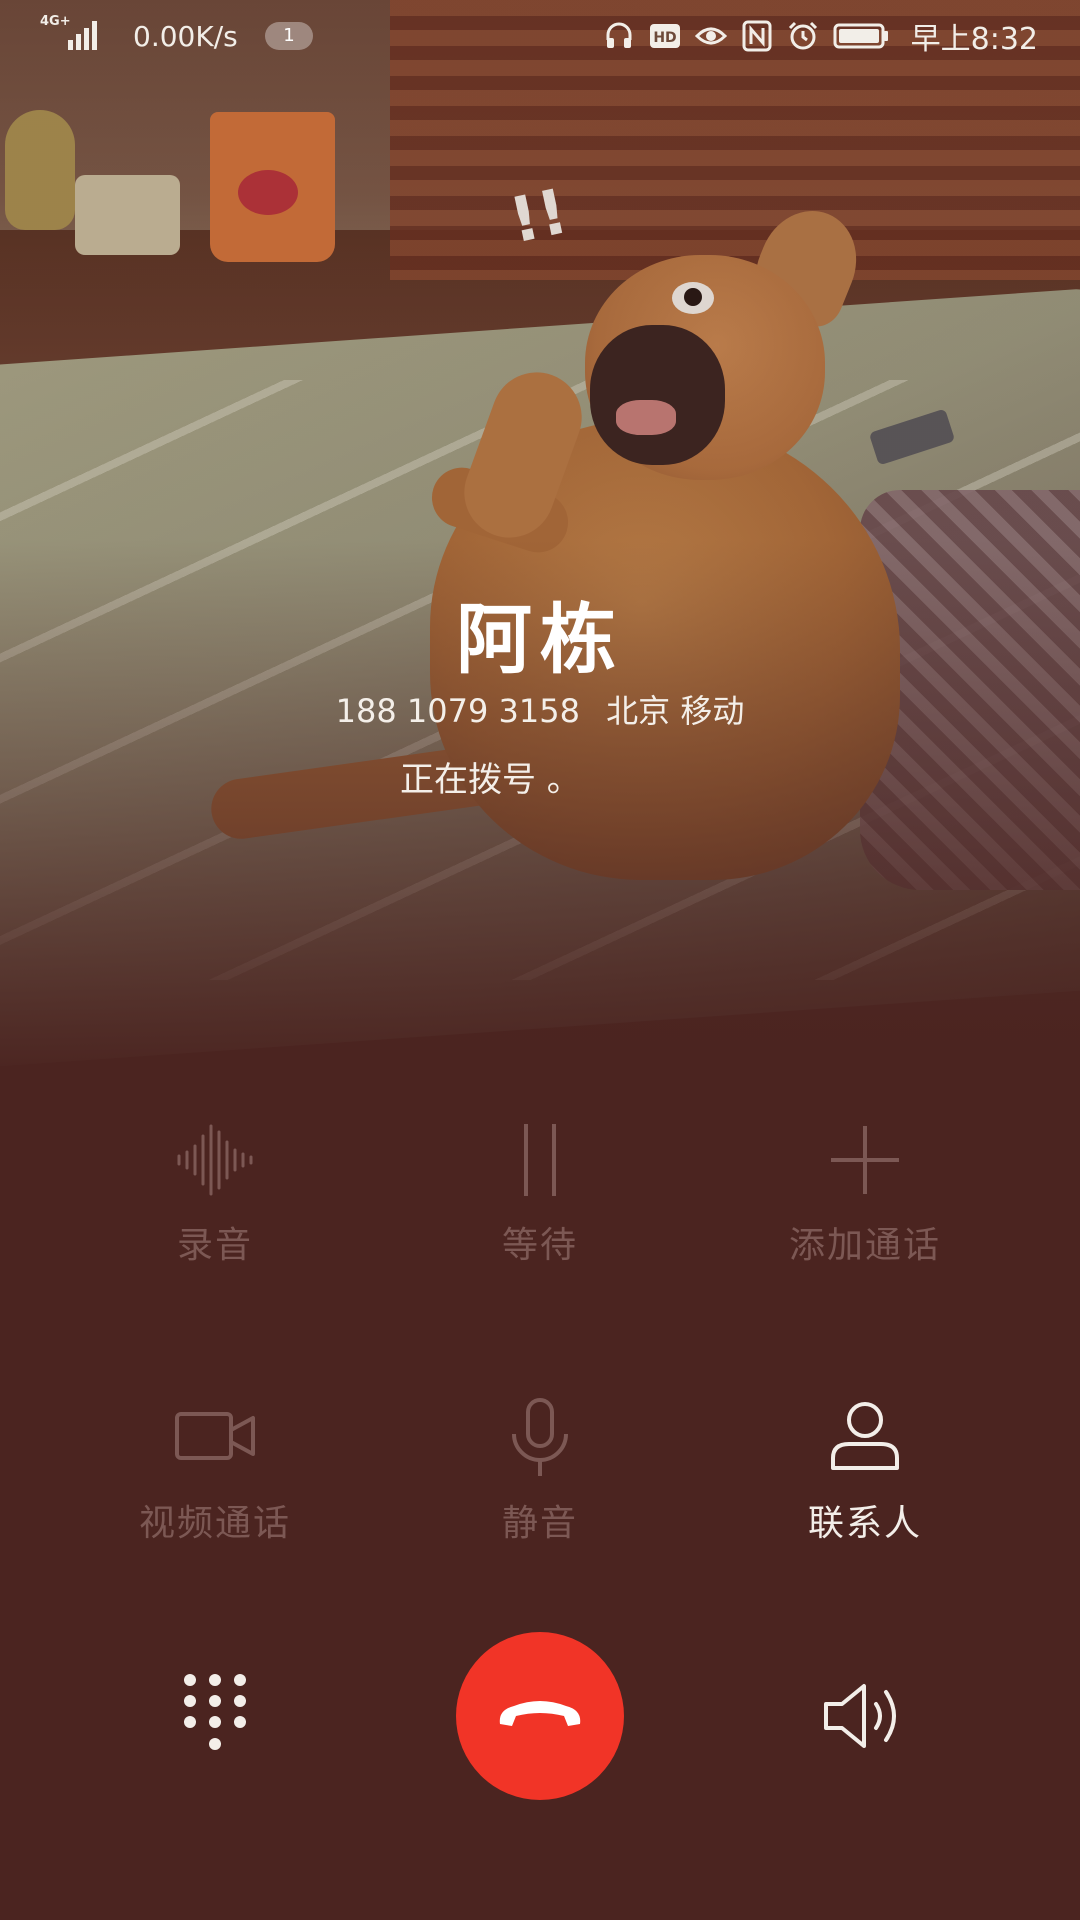 This screenshot has width=1080, height=1920. What do you see at coordinates (539, 1245) in the screenshot?
I see `hold-label: 等待` at bounding box center [539, 1245].